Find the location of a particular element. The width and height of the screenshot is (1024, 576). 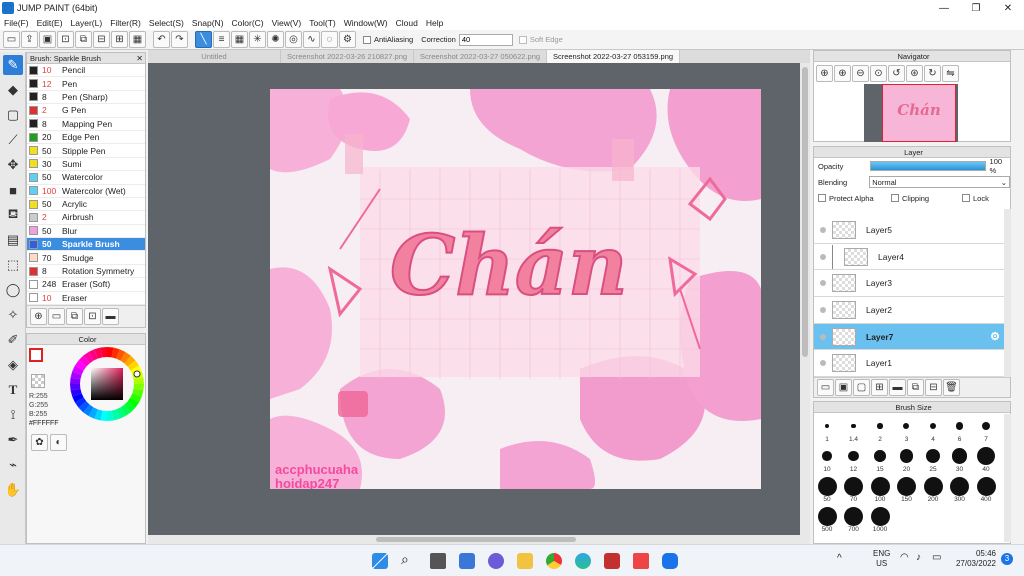

chrome-icon is located at coordinates (554, 561).